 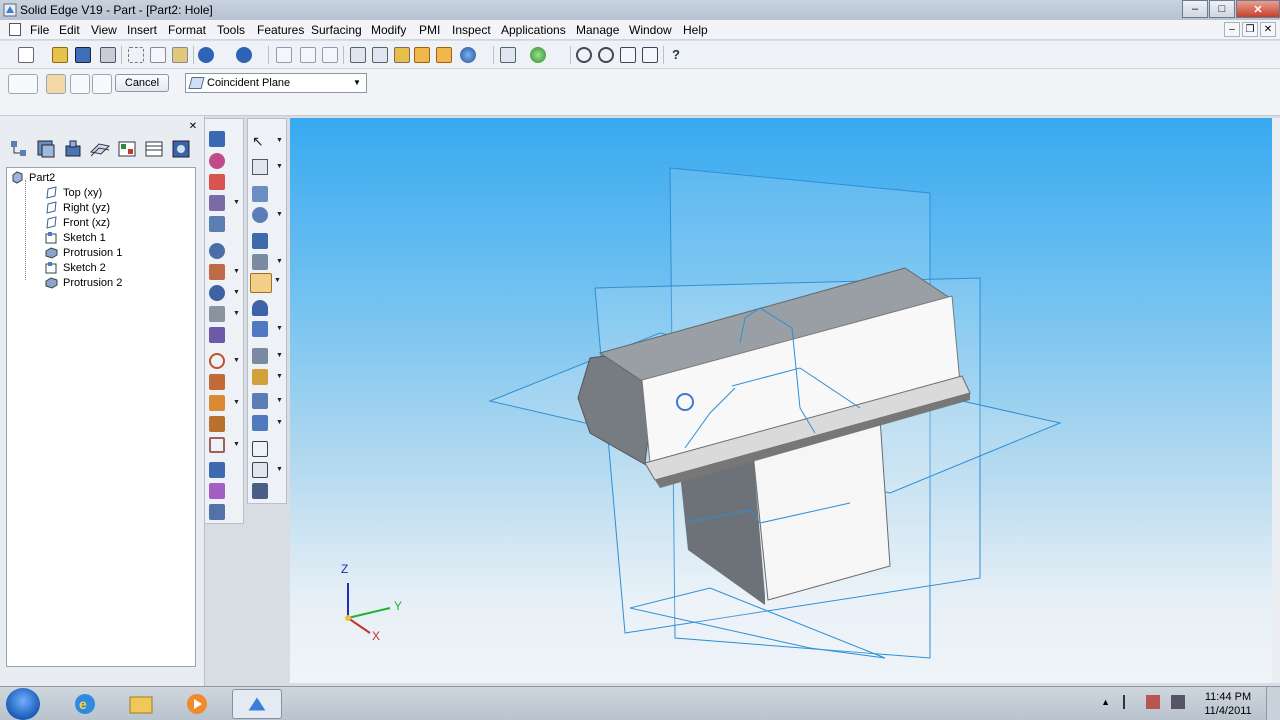 I want to click on menu-file: File, so click(x=39, y=30).